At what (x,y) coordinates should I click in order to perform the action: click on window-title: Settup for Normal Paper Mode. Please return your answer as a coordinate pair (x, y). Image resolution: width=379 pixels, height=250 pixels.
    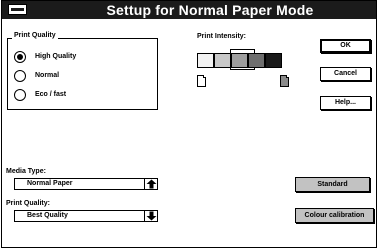
    Looking at the image, I should click on (210, 10).